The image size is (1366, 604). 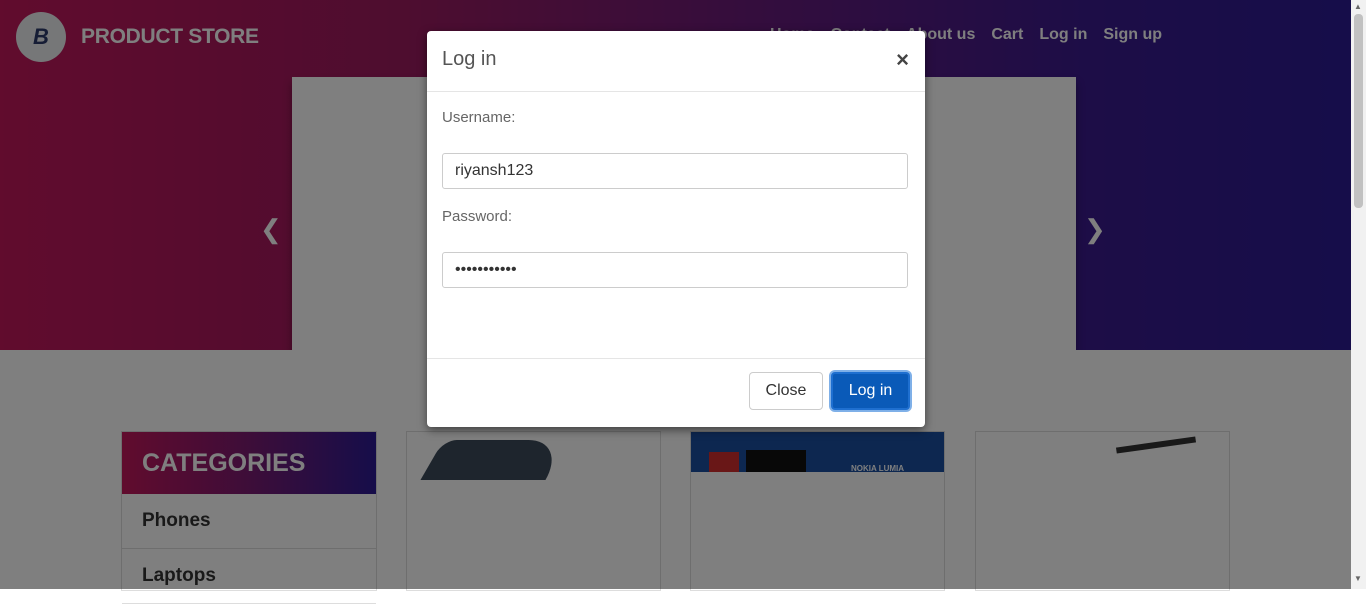 What do you see at coordinates (469, 59) in the screenshot?
I see `modal-title: Log in` at bounding box center [469, 59].